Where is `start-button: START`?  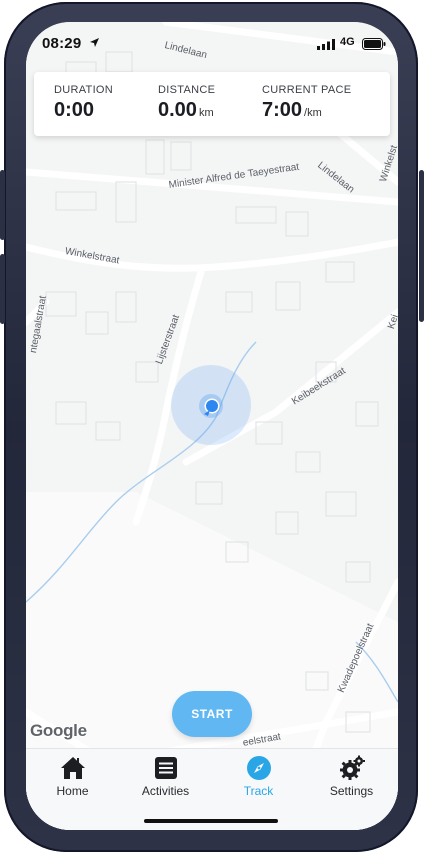 start-button: START is located at coordinates (212, 714).